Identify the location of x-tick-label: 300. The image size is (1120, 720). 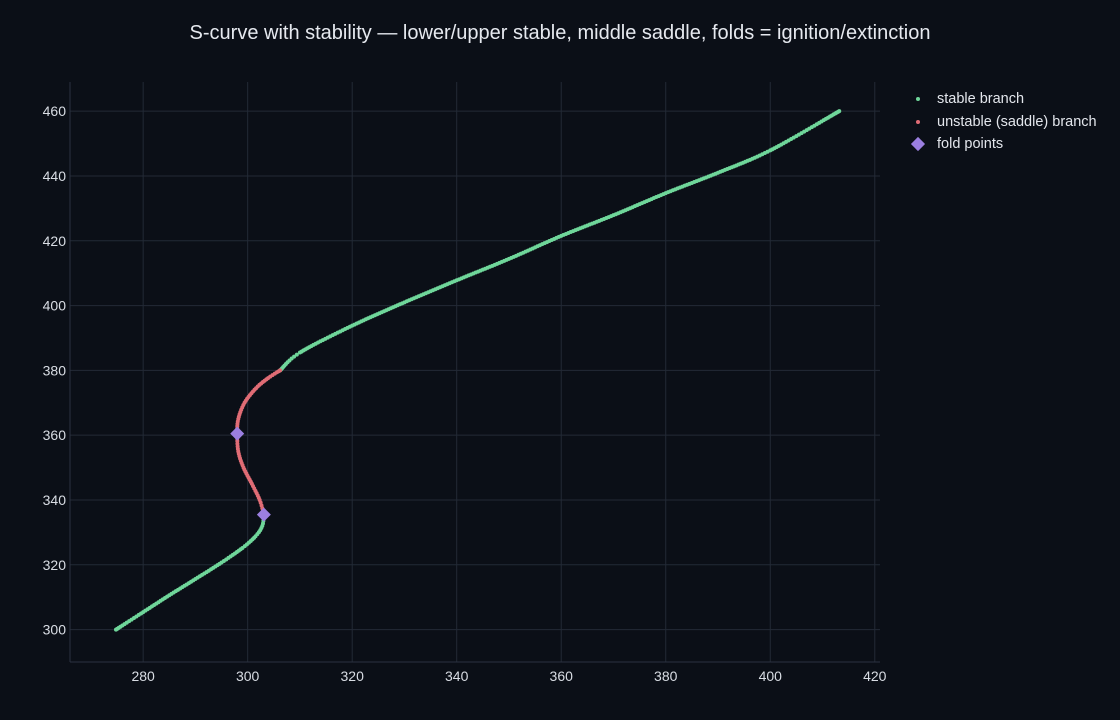
(248, 676).